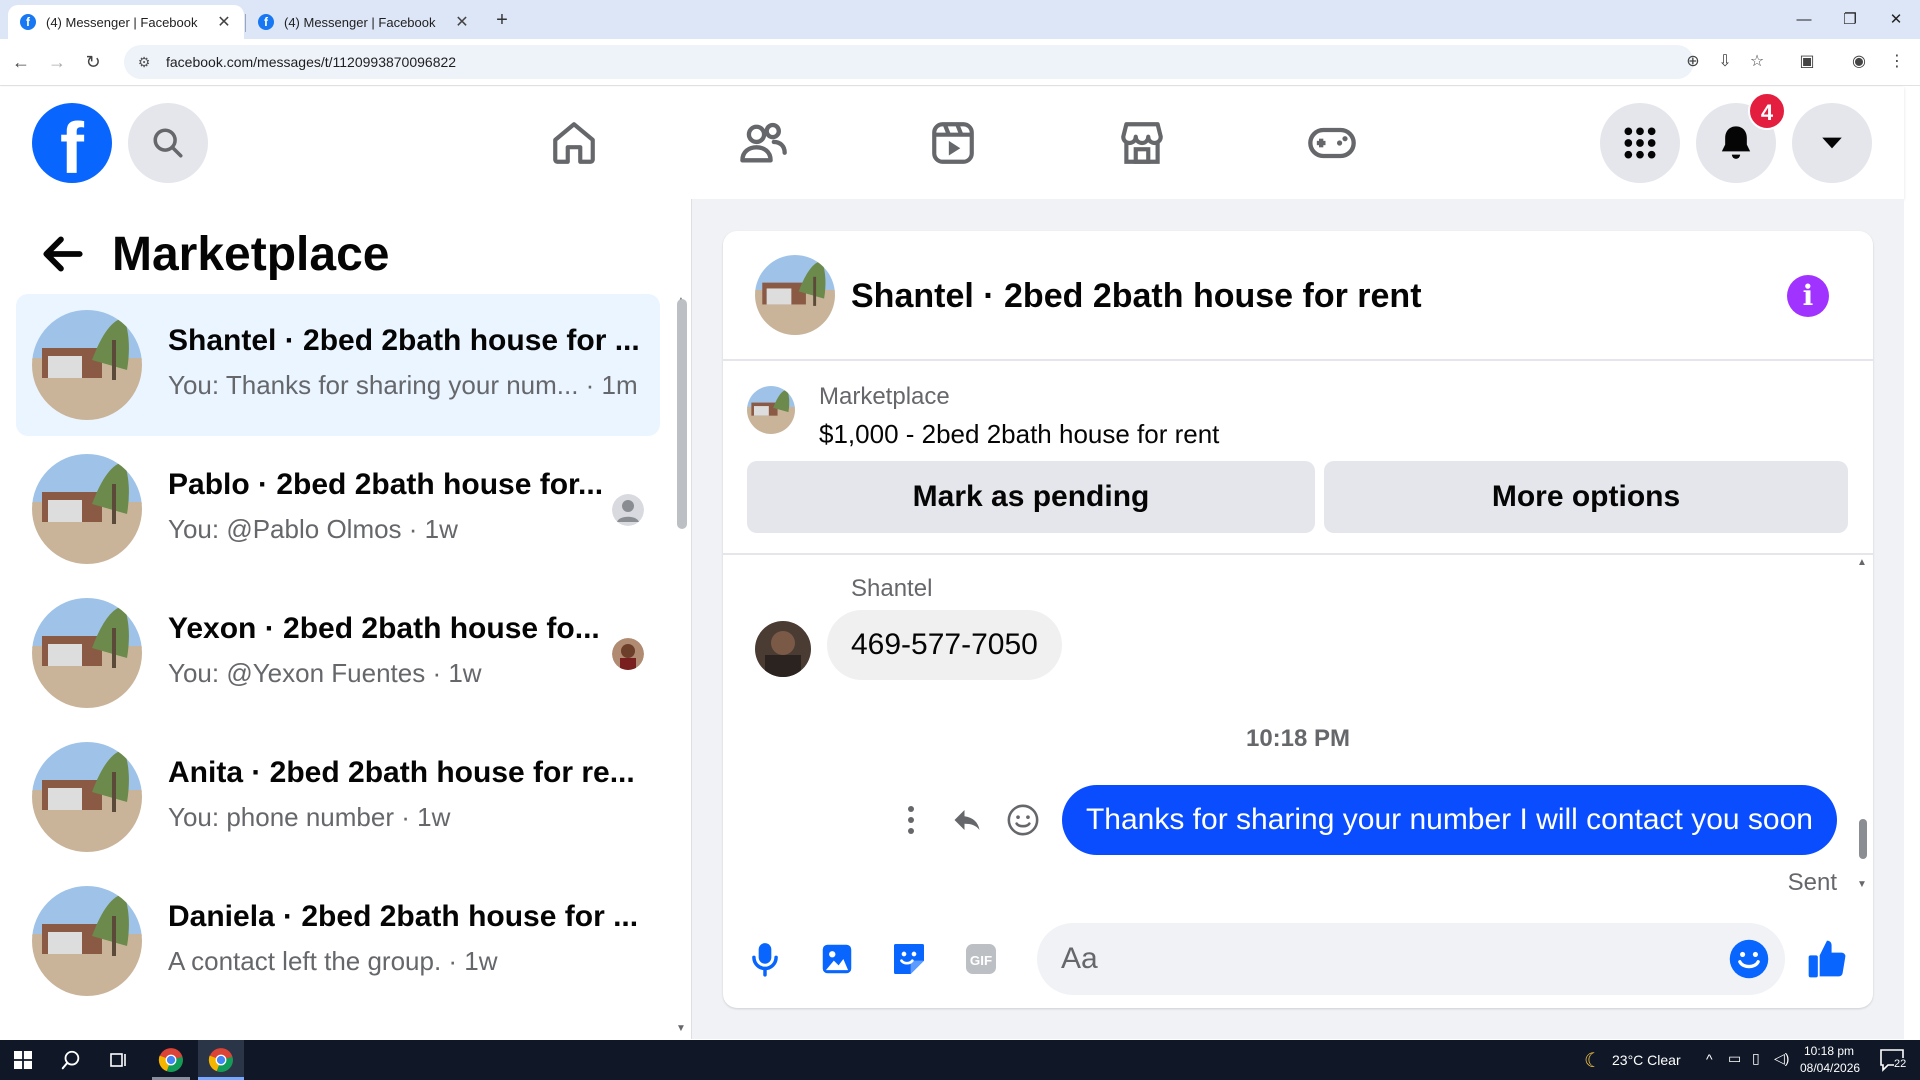  I want to click on back-arrow-icon, so click(63, 254).